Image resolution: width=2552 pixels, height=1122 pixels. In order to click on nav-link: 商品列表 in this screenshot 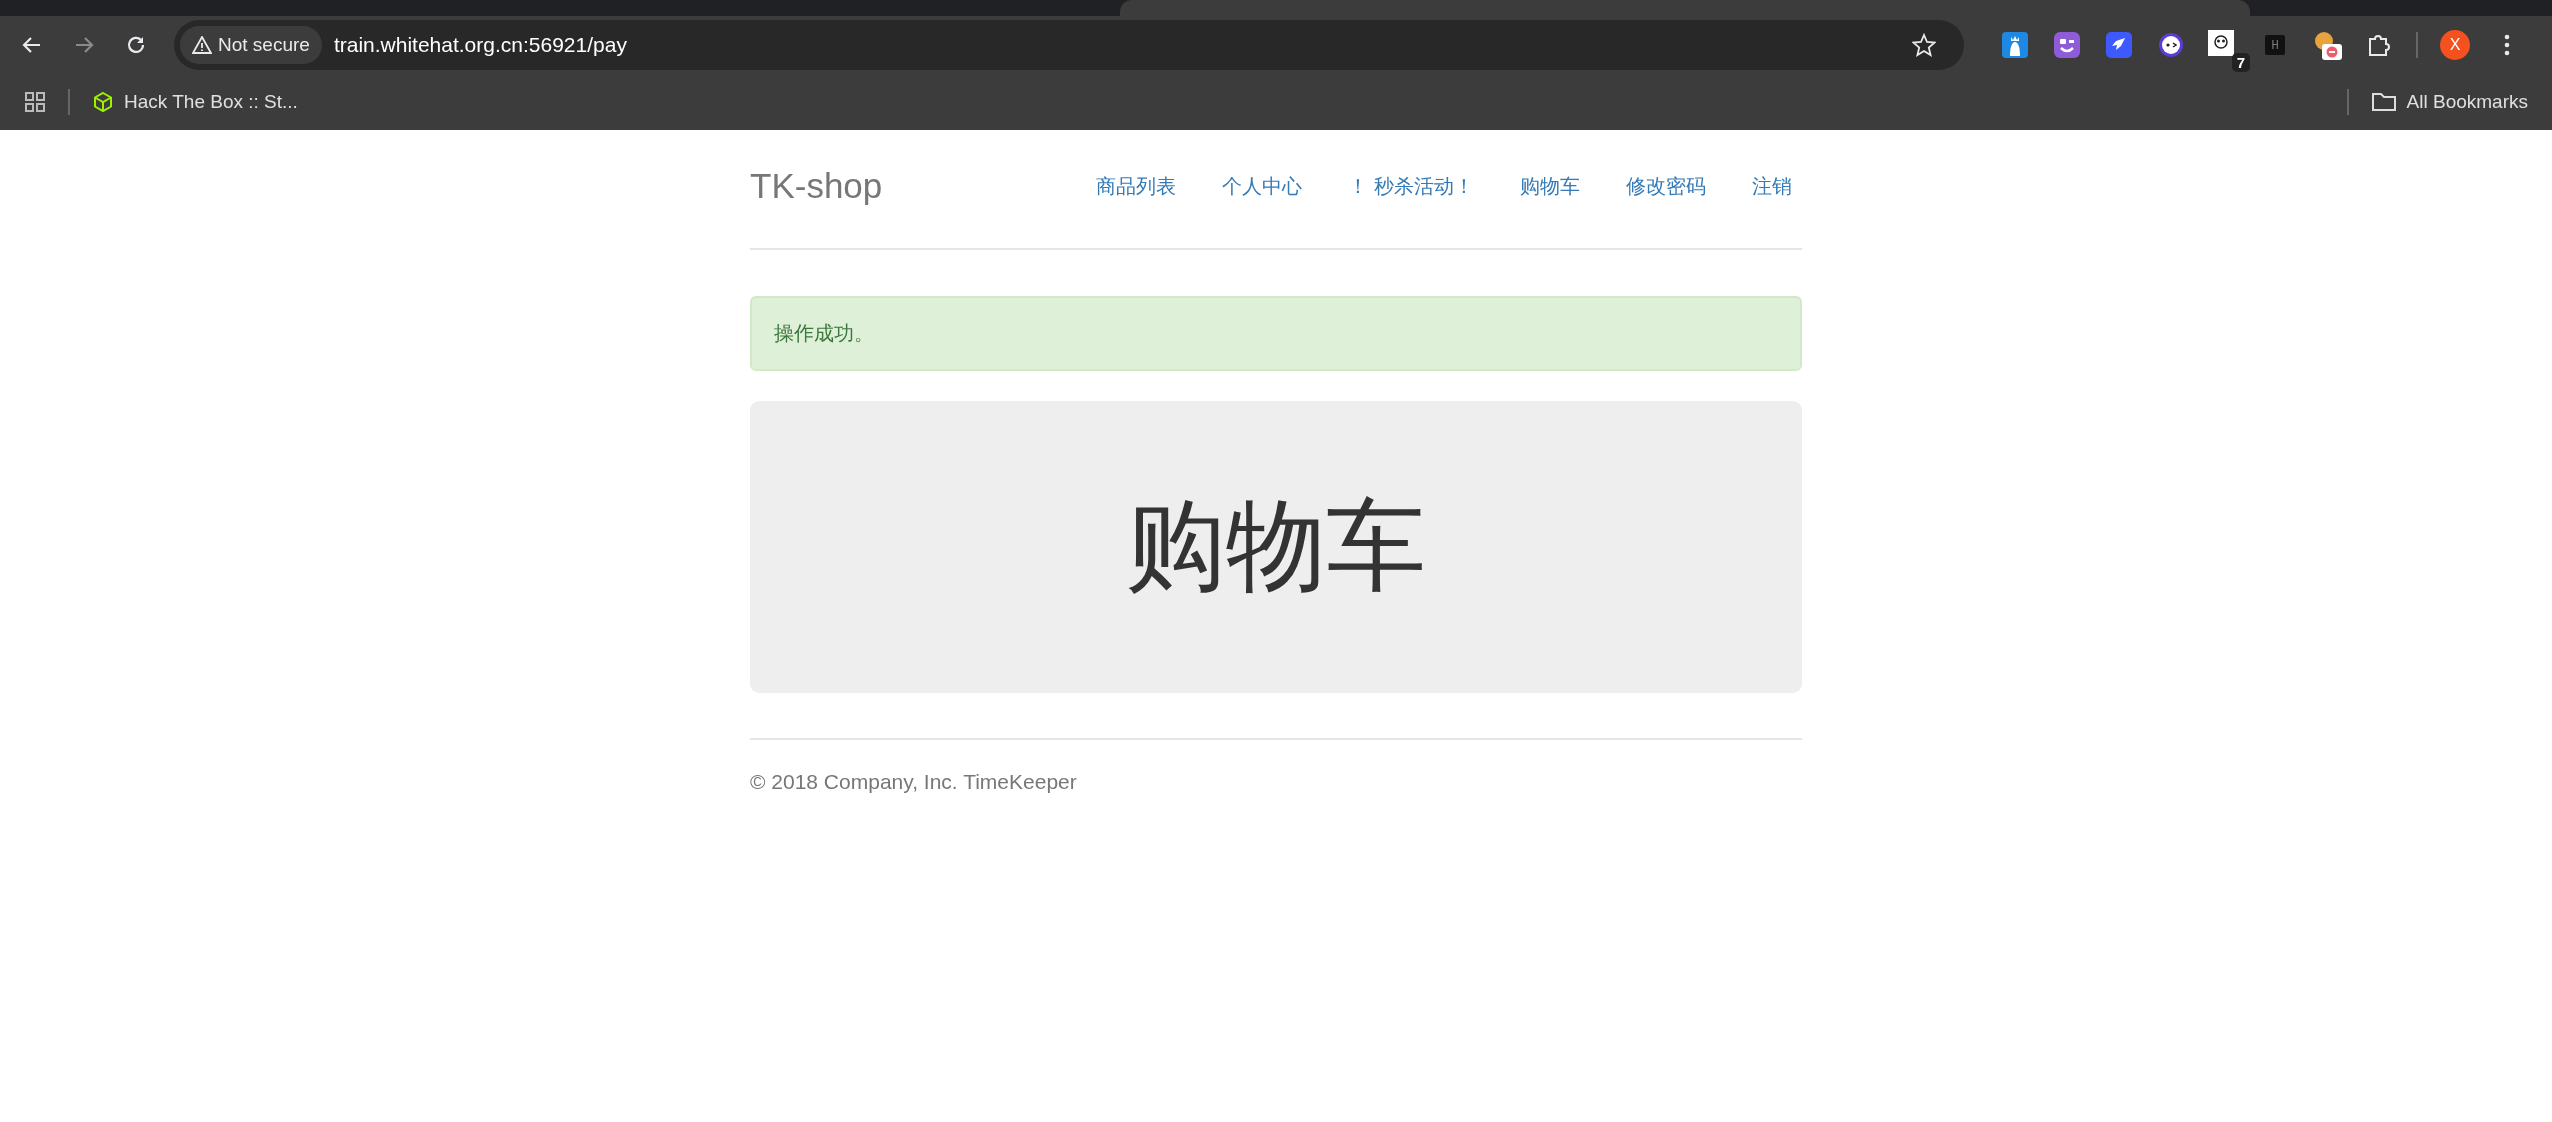, I will do `click(1136, 186)`.